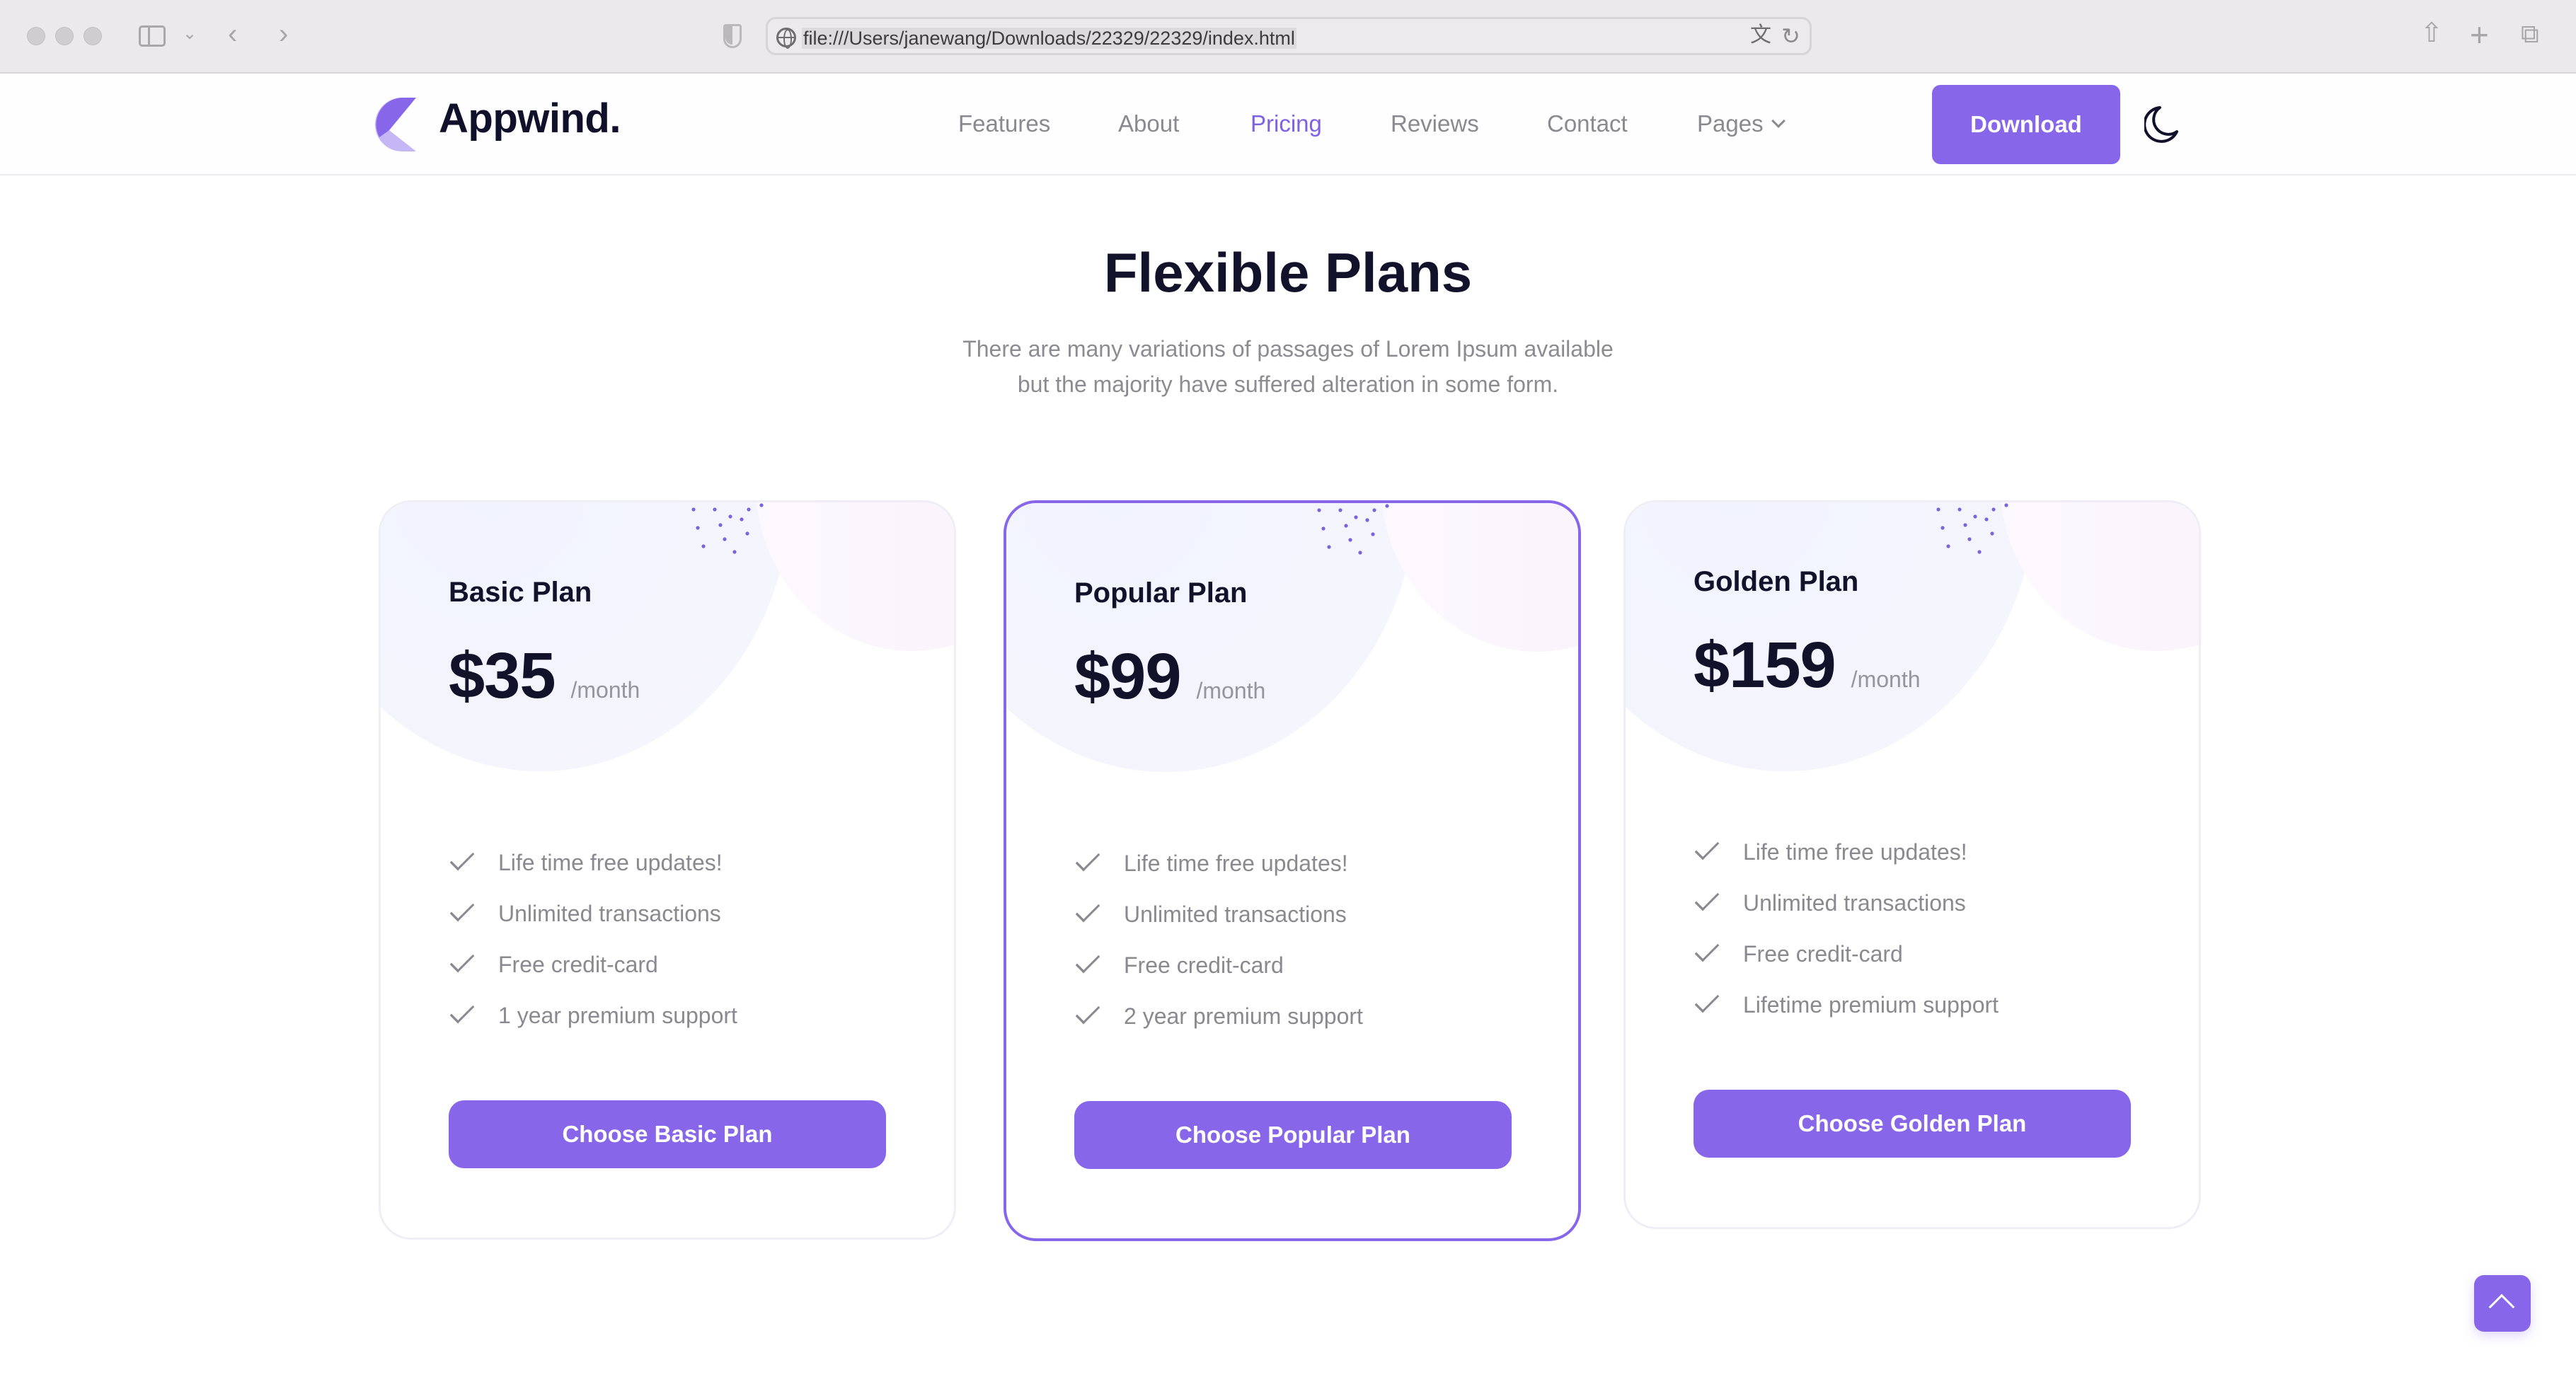 The width and height of the screenshot is (2576, 1377). I want to click on moon-icon, so click(2162, 124).